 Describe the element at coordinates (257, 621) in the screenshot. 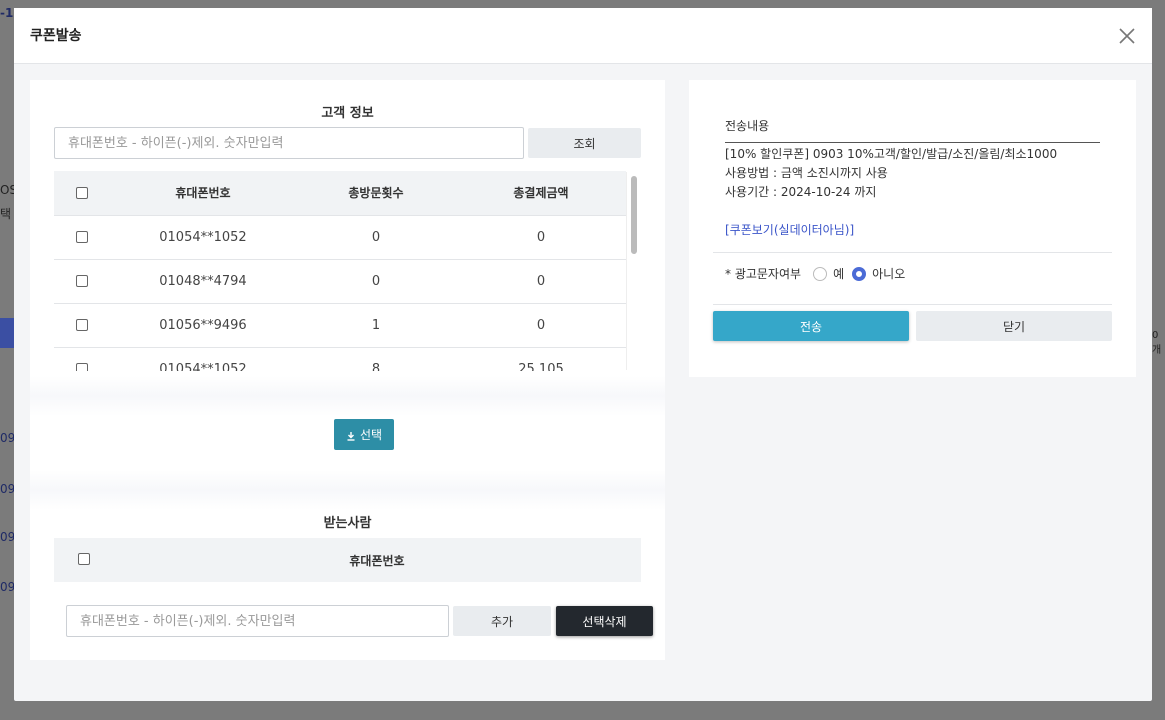

I see `recipient-phone-input` at that location.